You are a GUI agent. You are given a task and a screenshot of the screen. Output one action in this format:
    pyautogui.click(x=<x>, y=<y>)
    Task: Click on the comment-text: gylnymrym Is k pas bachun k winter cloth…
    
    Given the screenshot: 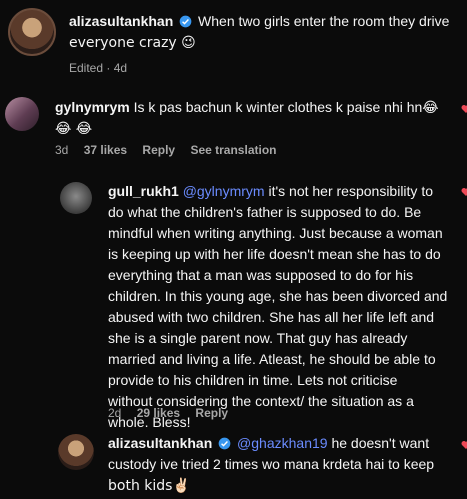 What is the action you would take?
    pyautogui.click(x=247, y=118)
    